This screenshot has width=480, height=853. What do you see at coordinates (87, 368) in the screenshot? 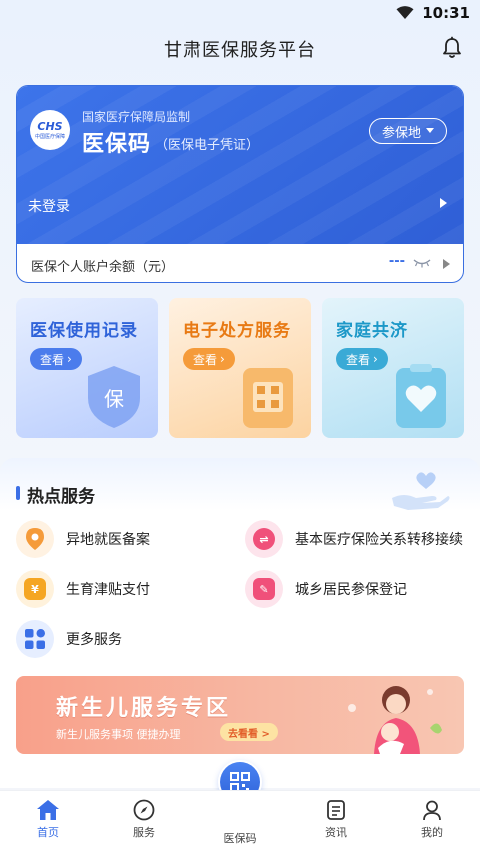
I see `tile-usage-records: 医保使用记录 查看 › 保` at bounding box center [87, 368].